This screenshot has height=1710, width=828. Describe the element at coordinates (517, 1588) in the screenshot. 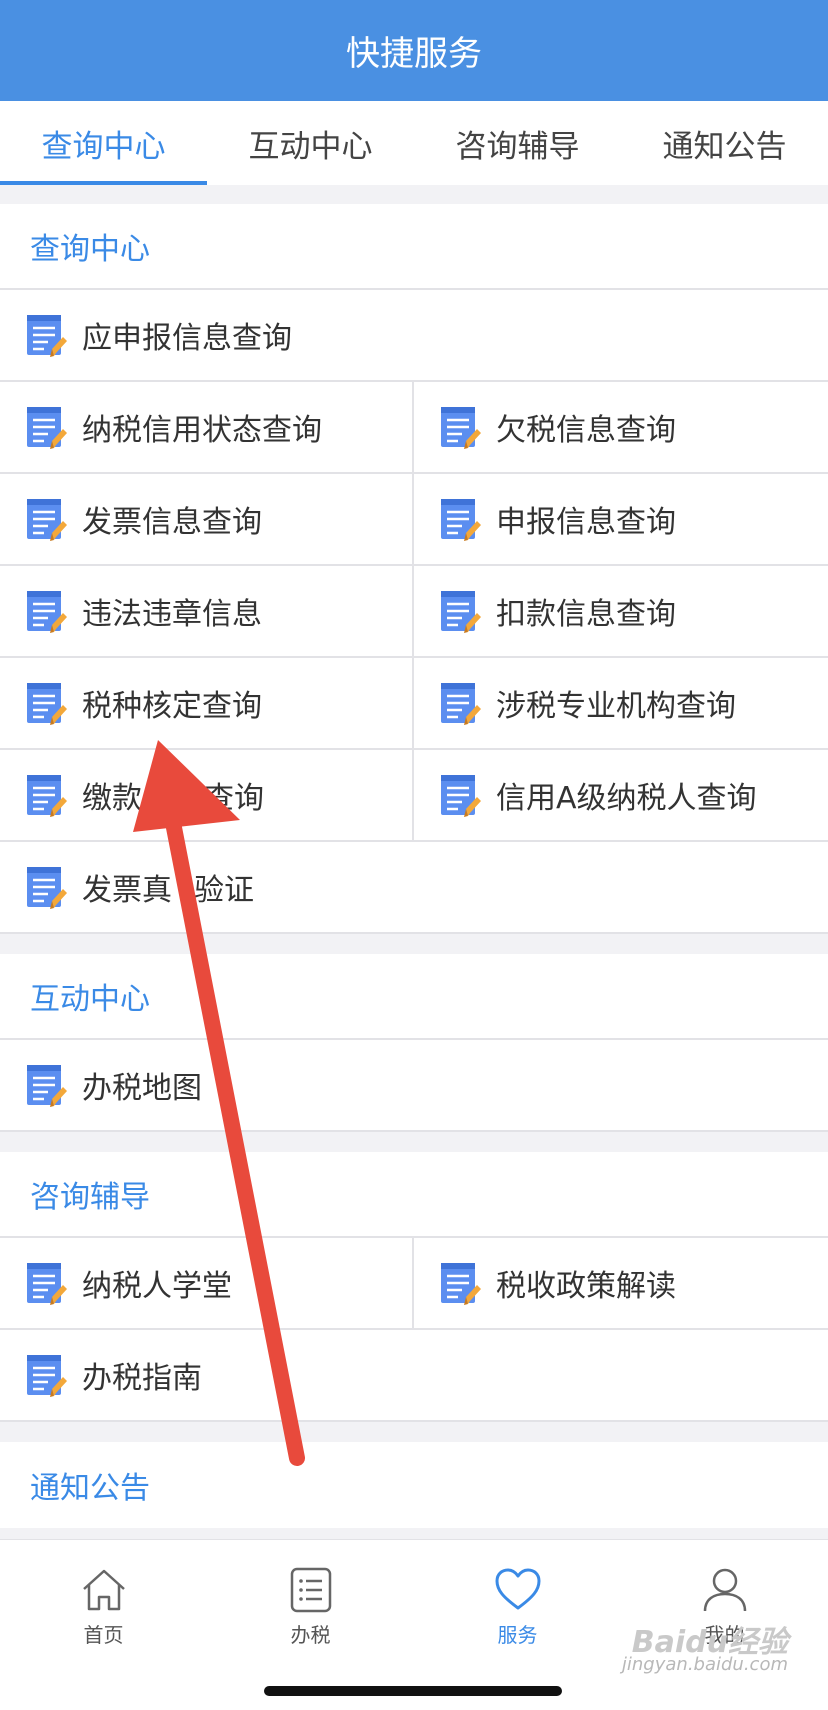

I see `heart-icon` at that location.